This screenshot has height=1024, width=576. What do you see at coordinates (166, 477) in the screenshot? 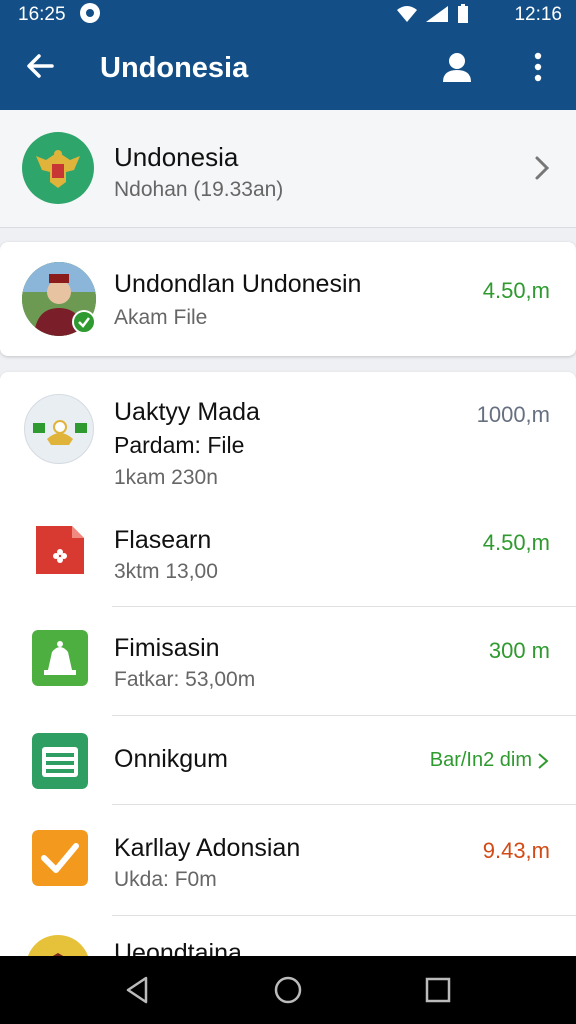
I see `item-meta: 1kam 230n` at bounding box center [166, 477].